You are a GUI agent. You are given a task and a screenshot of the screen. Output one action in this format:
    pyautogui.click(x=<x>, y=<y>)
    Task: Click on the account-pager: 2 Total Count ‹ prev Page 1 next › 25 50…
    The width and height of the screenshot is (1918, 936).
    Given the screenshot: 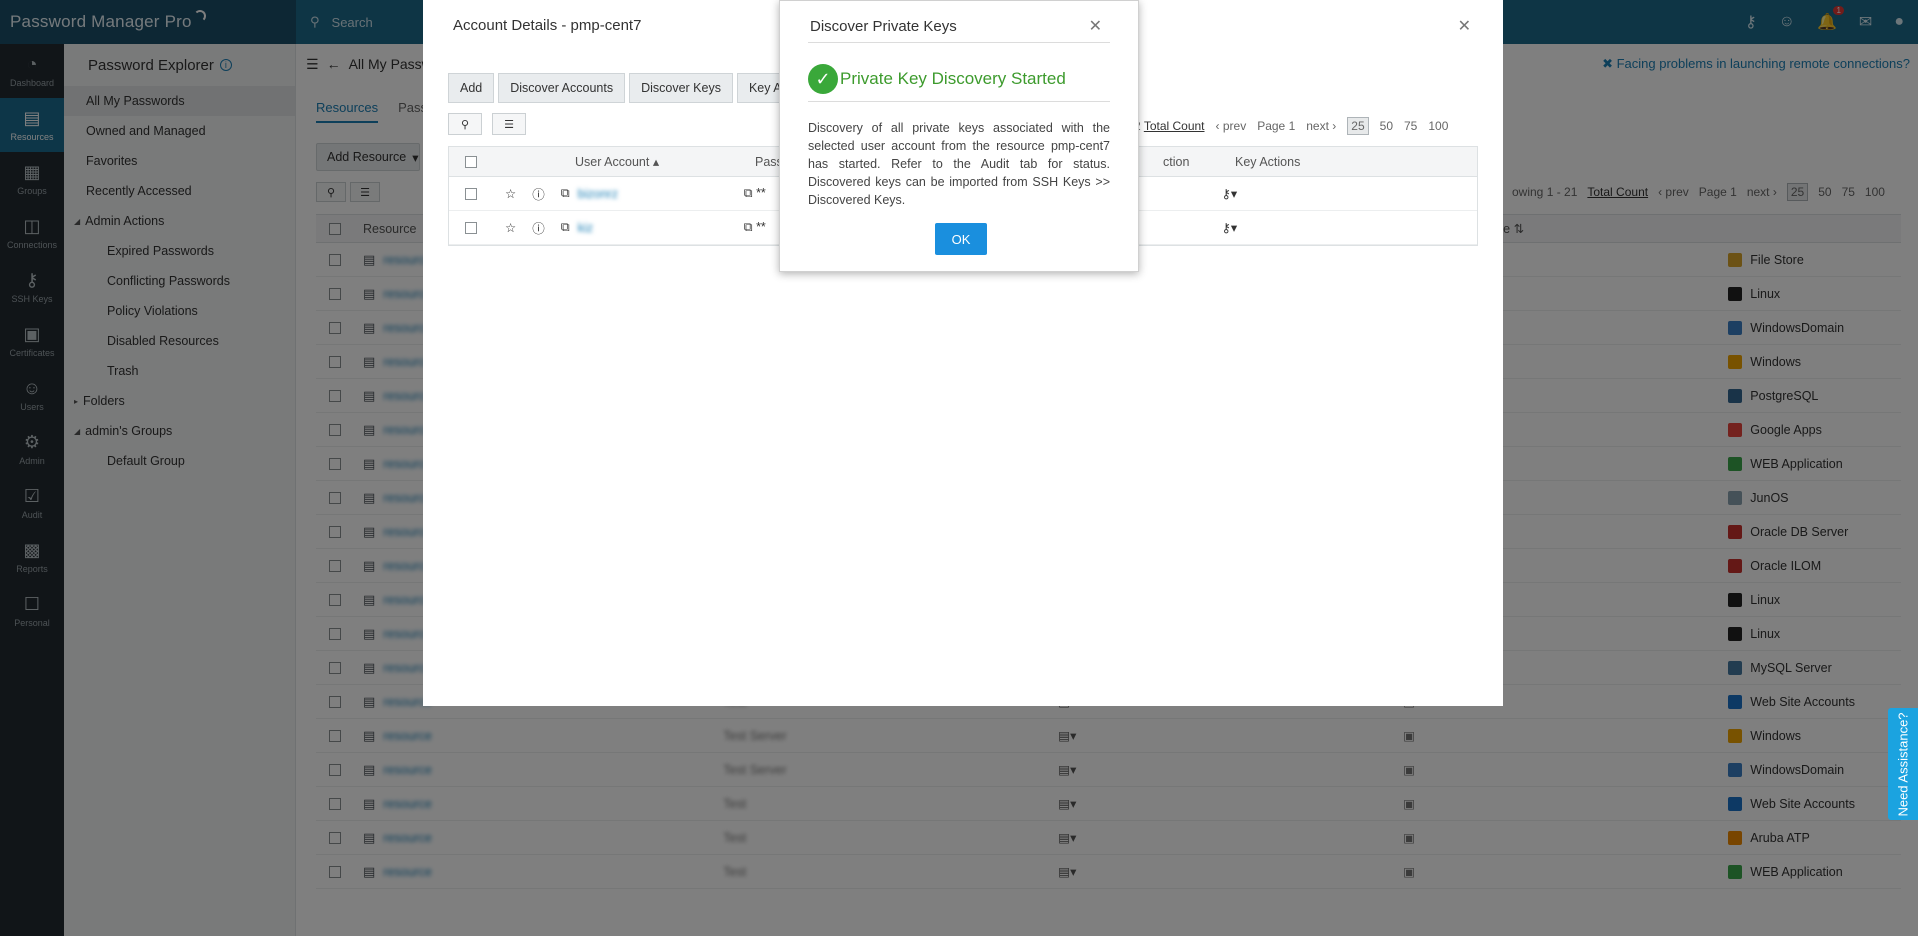 What is the action you would take?
    pyautogui.click(x=1291, y=126)
    